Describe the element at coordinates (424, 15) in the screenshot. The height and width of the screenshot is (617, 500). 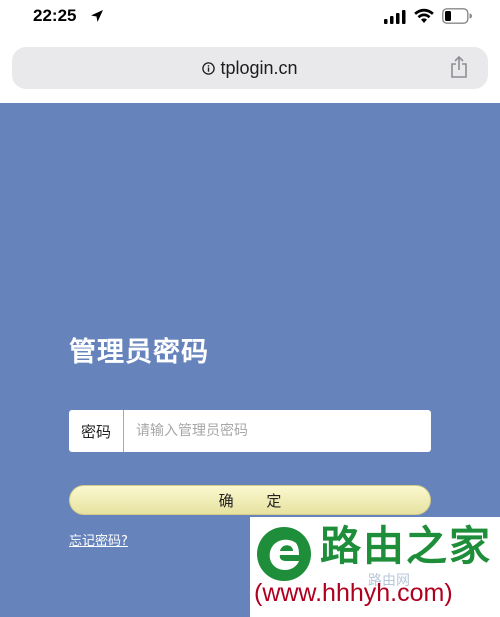
I see `wifi-icon` at that location.